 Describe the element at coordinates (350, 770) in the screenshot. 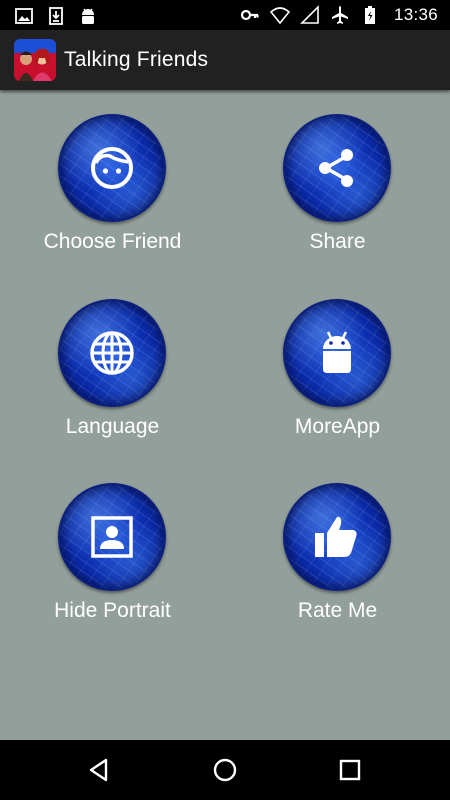

I see `recents-icon` at that location.